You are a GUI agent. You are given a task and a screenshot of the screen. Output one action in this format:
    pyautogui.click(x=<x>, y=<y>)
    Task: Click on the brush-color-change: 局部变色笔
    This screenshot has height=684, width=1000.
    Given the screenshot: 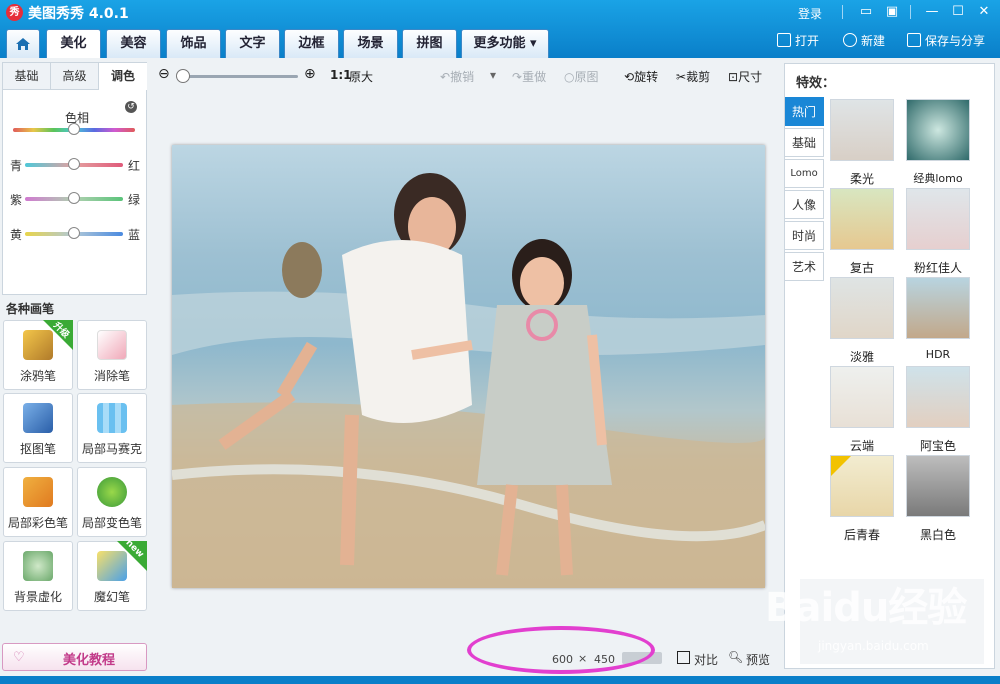 What is the action you would take?
    pyautogui.click(x=112, y=502)
    